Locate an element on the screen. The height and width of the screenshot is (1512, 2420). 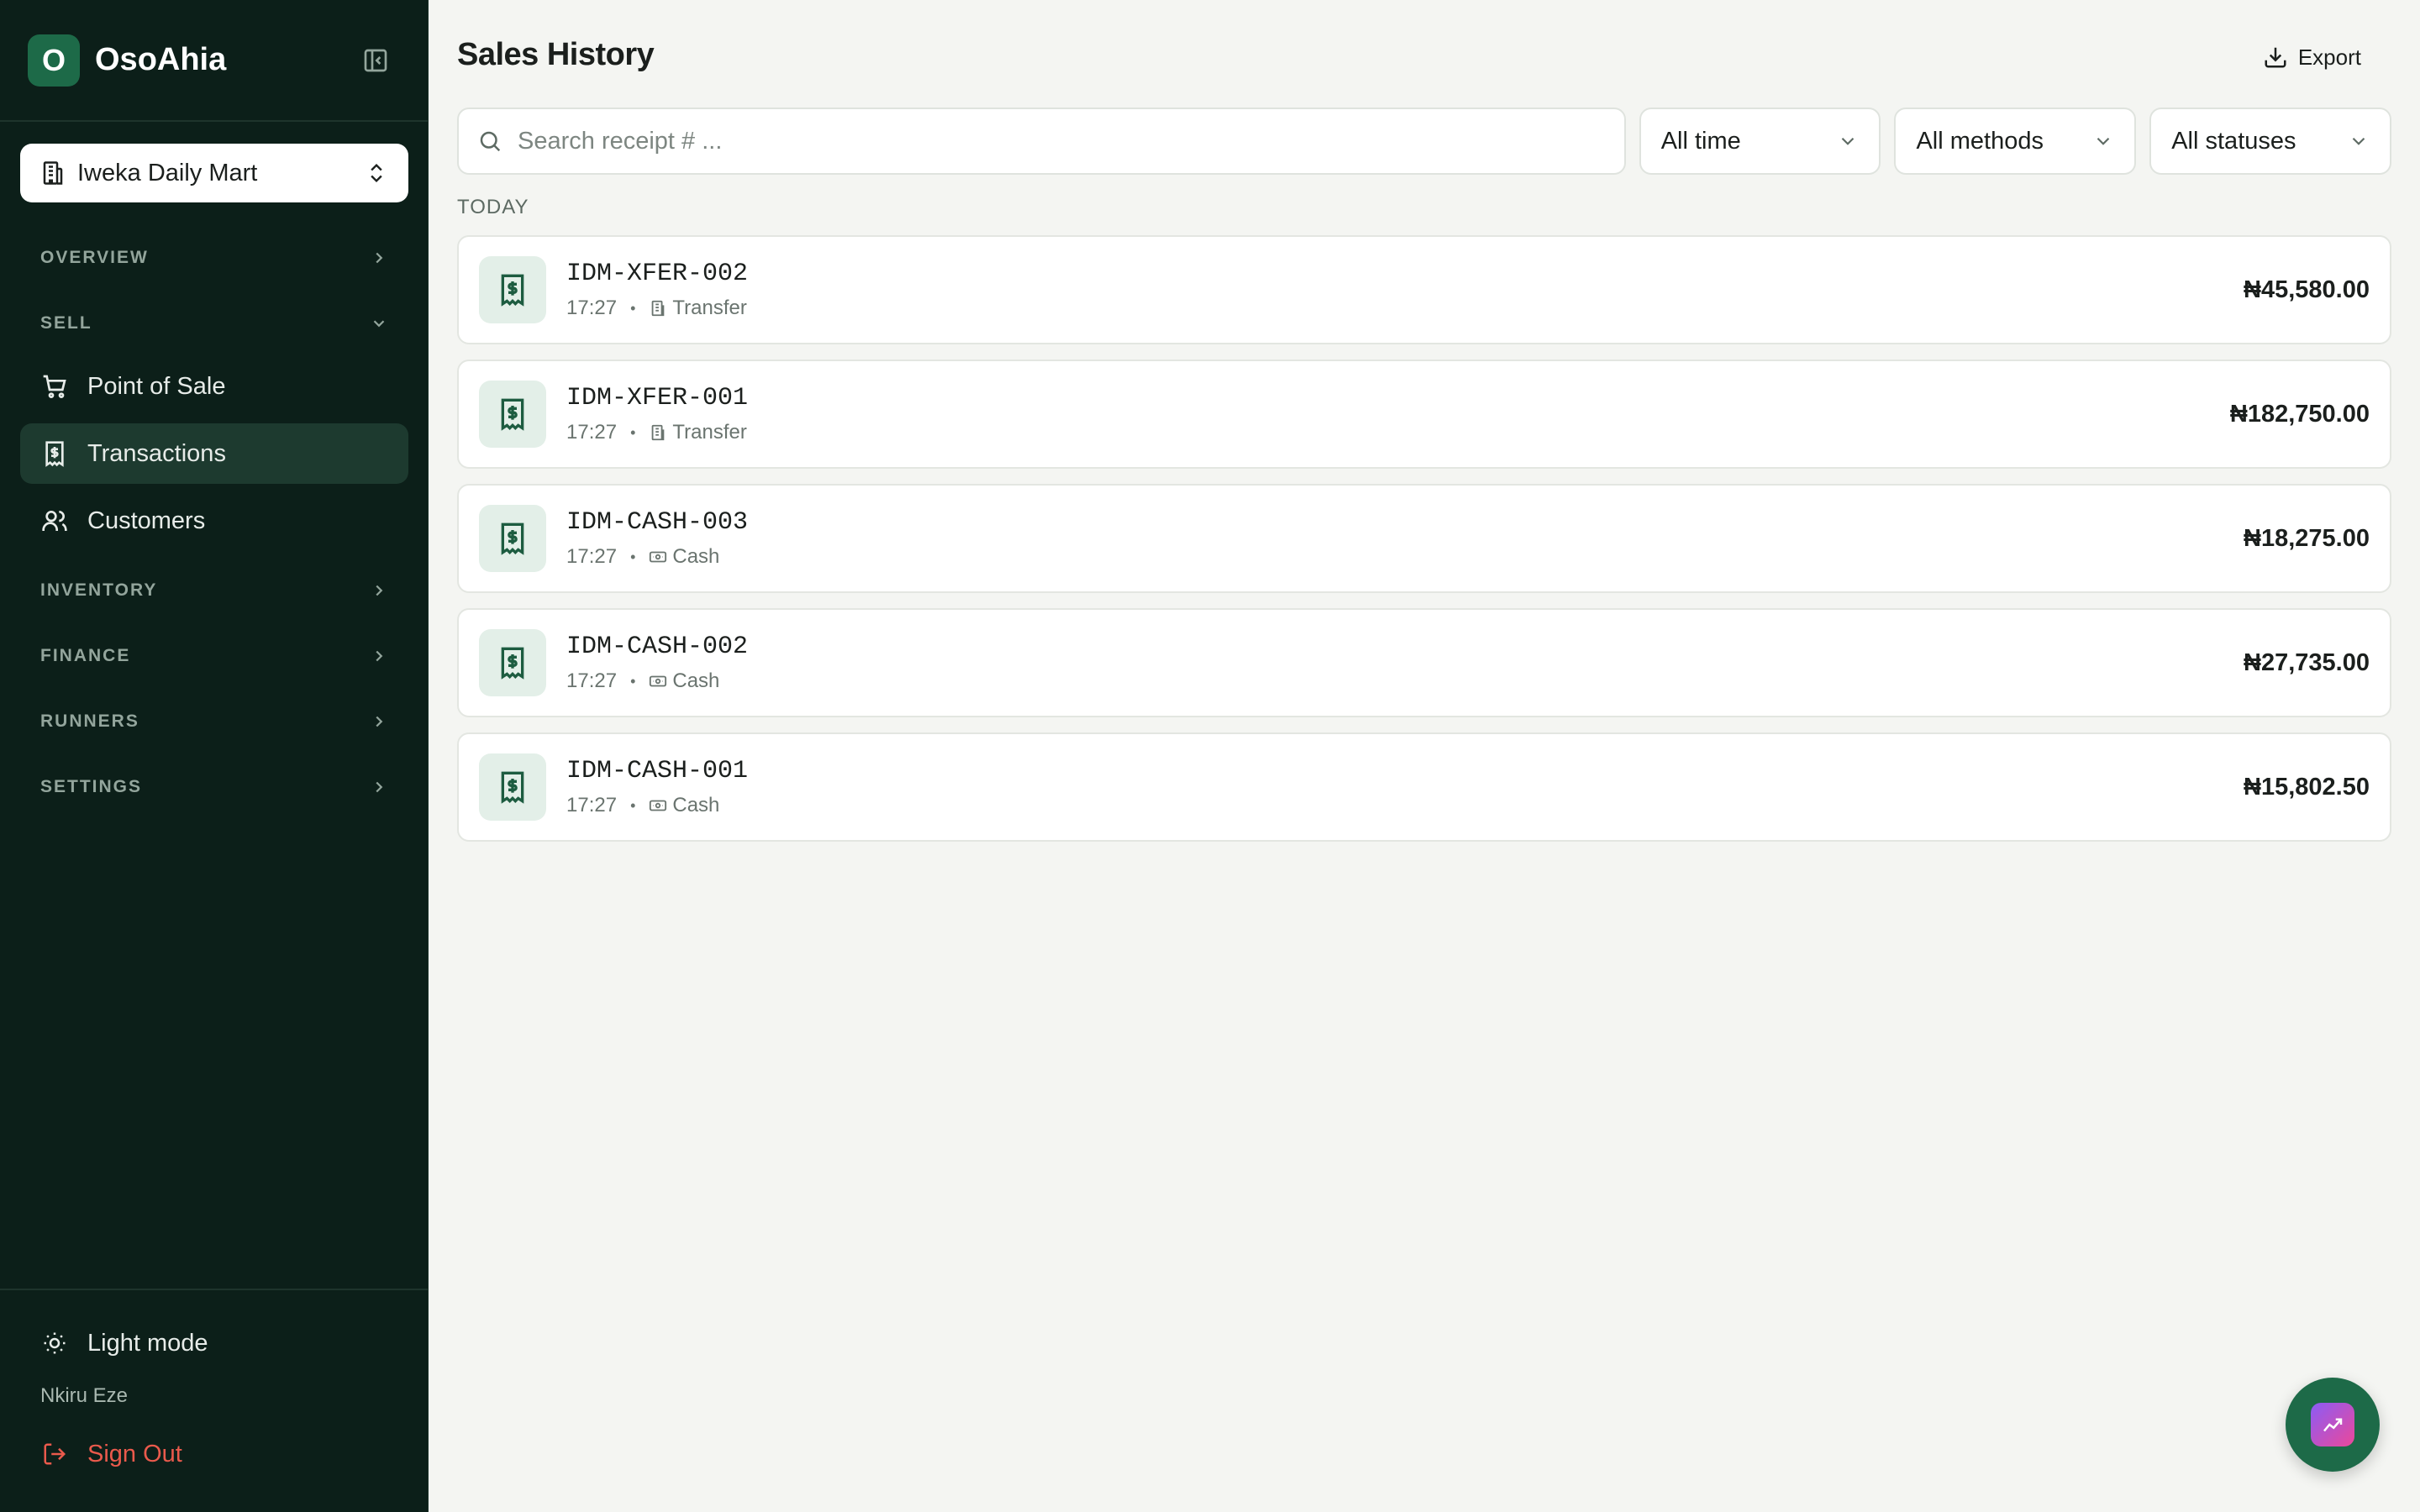
sign-out-button: Sign Out is located at coordinates (214, 1454).